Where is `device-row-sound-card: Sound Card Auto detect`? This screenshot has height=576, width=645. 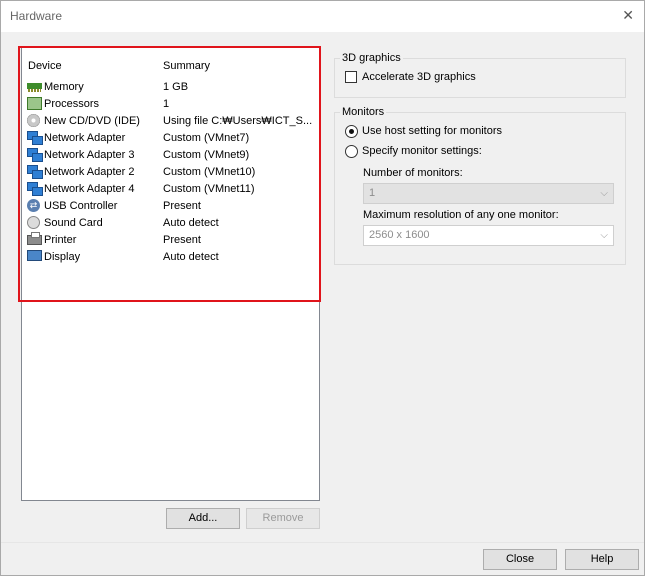 device-row-sound-card: Sound Card Auto detect is located at coordinates (169, 223).